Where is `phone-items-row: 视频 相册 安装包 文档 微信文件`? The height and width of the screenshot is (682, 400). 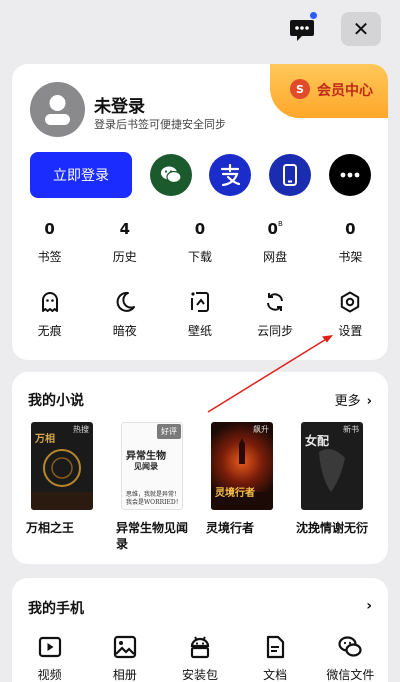
phone-items-row: 视频 相册 安装包 文档 微信文件 is located at coordinates (200, 658).